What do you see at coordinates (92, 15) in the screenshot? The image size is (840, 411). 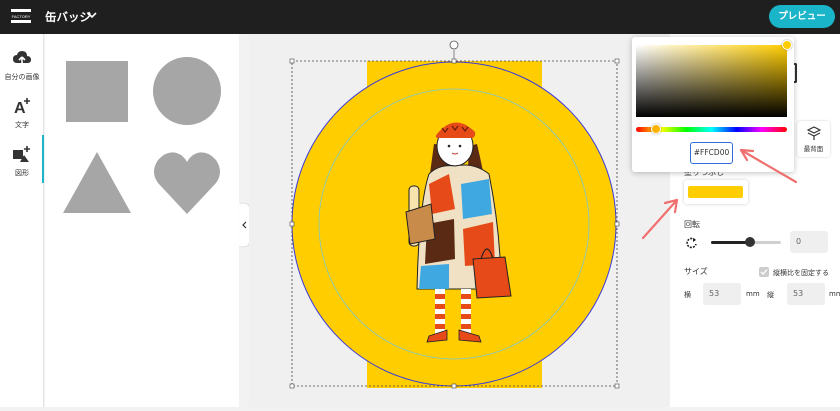 I see `chevron-down-icon` at bounding box center [92, 15].